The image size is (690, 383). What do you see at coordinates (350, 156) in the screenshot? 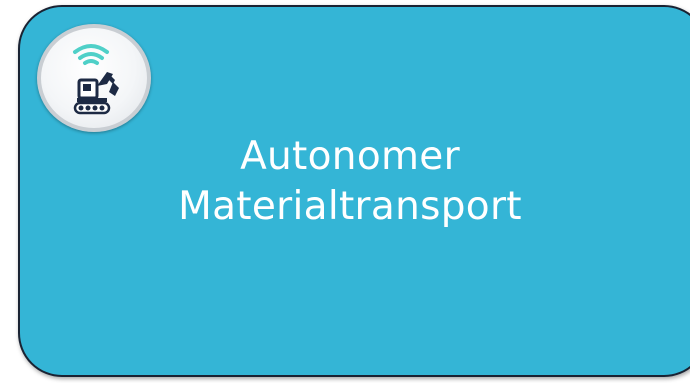
I see `card-title-line-1: Autonomer` at bounding box center [350, 156].